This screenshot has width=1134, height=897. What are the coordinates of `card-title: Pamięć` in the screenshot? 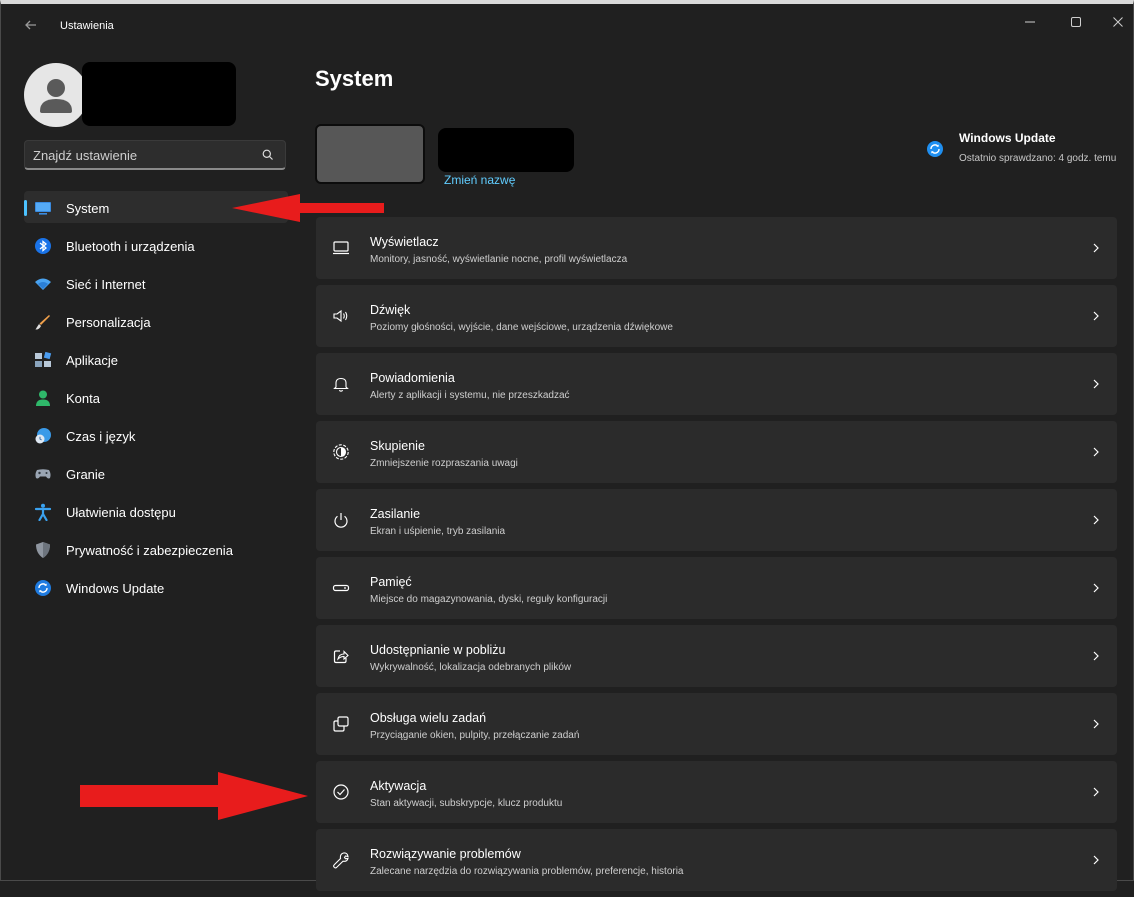 It's located at (391, 582).